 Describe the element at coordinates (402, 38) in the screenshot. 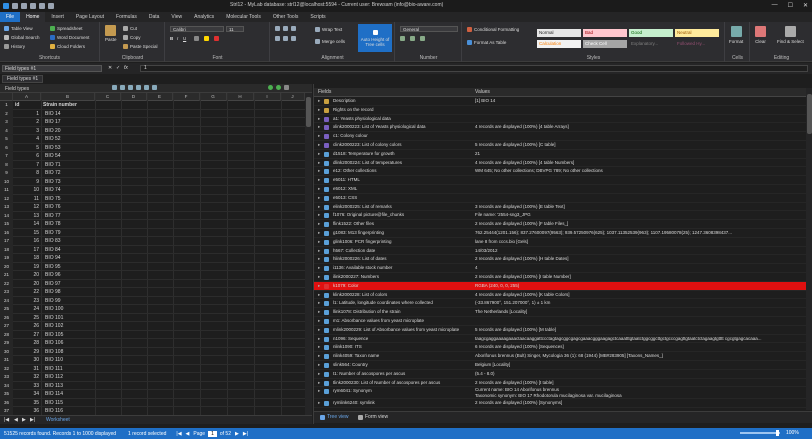

I see `currency-button` at that location.